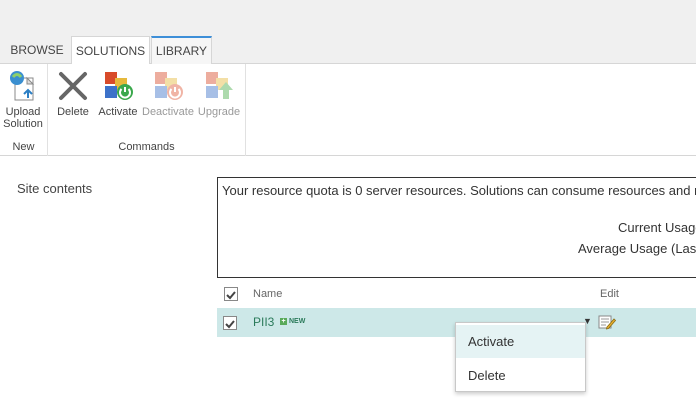  What do you see at coordinates (219, 112) in the screenshot?
I see `upgrade-label: Upgrade` at bounding box center [219, 112].